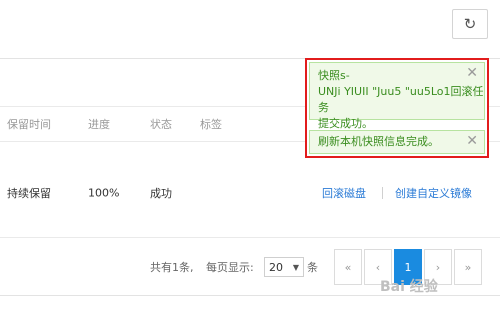  What do you see at coordinates (250, 237) in the screenshot?
I see `table-divider` at bounding box center [250, 237].